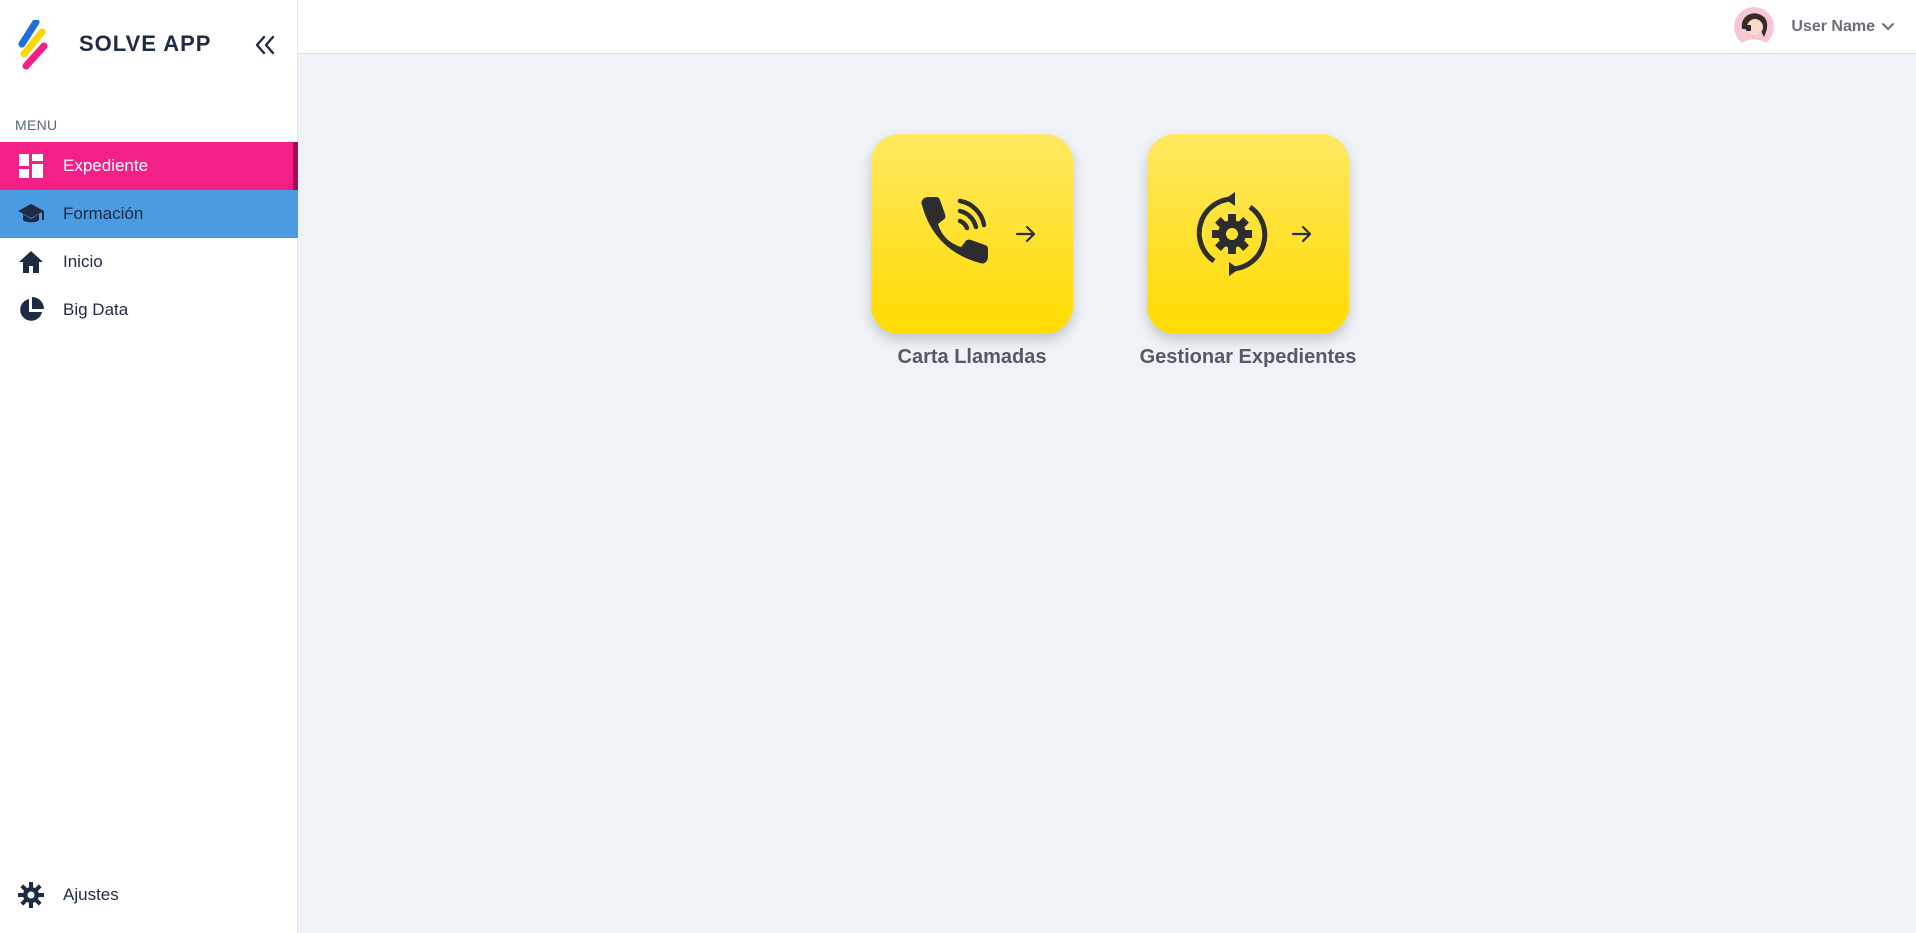  What do you see at coordinates (1833, 26) in the screenshot?
I see `user-name: User Name` at bounding box center [1833, 26].